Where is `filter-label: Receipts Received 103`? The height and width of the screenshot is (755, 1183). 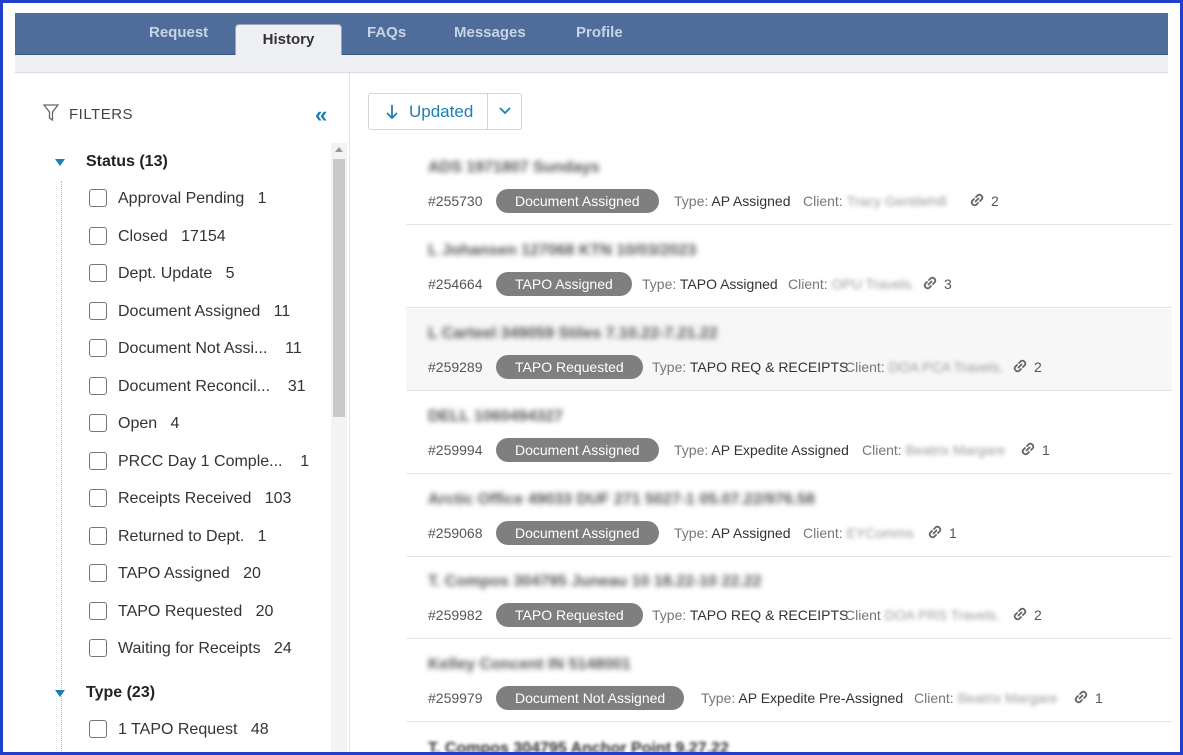
filter-label: Receipts Received 103 is located at coordinates (205, 498).